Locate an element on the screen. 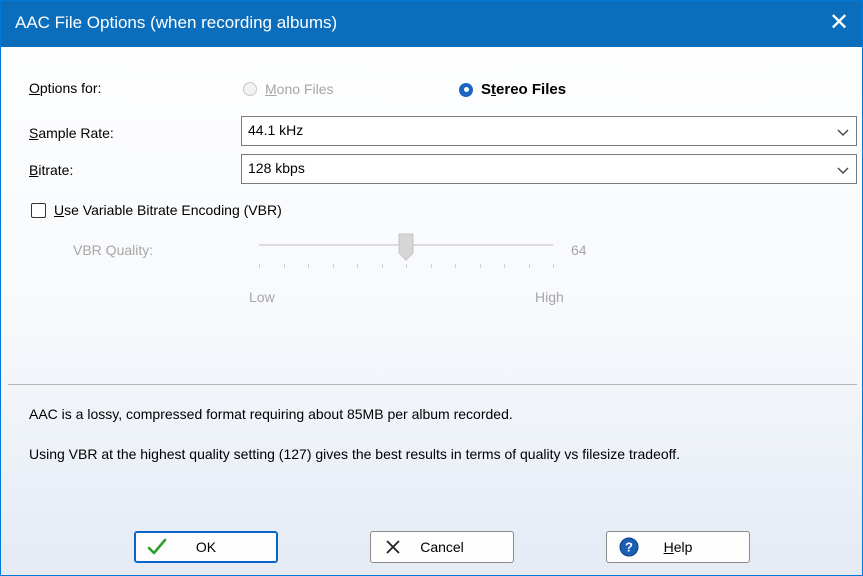 This screenshot has height=576, width=863. mono-radio-circle is located at coordinates (250, 89).